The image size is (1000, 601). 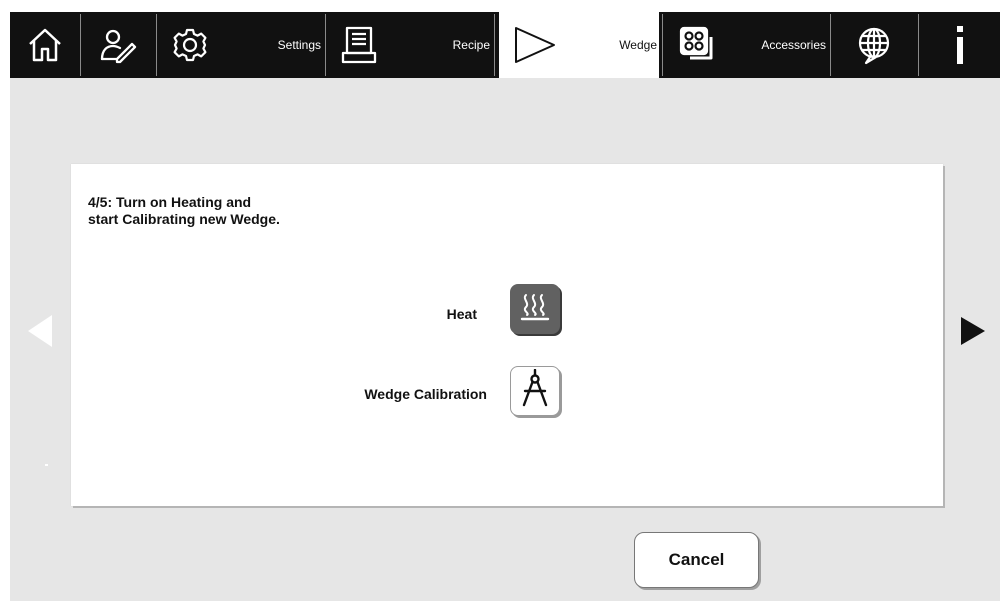 I want to click on toolbar-language-button, so click(x=874, y=45).